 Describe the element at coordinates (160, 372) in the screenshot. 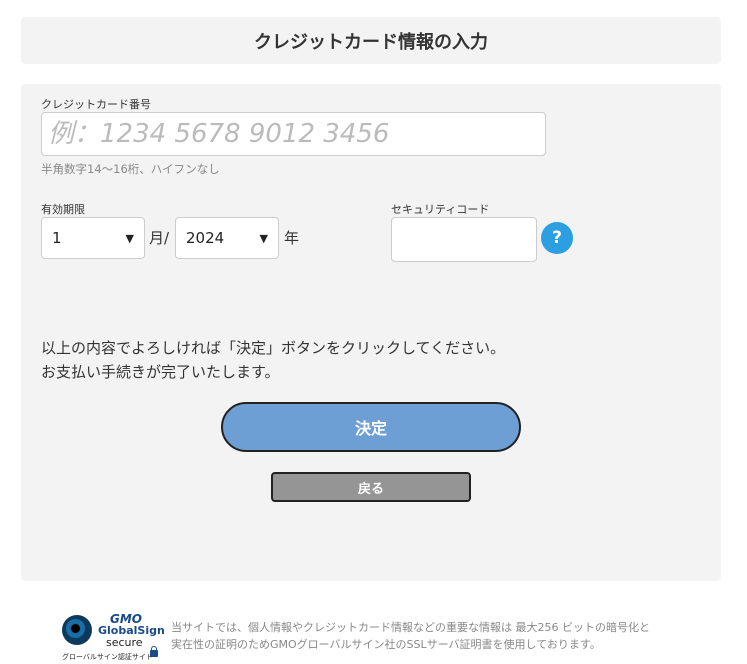

I see `confirm-message-line2: お支払い手続きが完了いたします。` at that location.